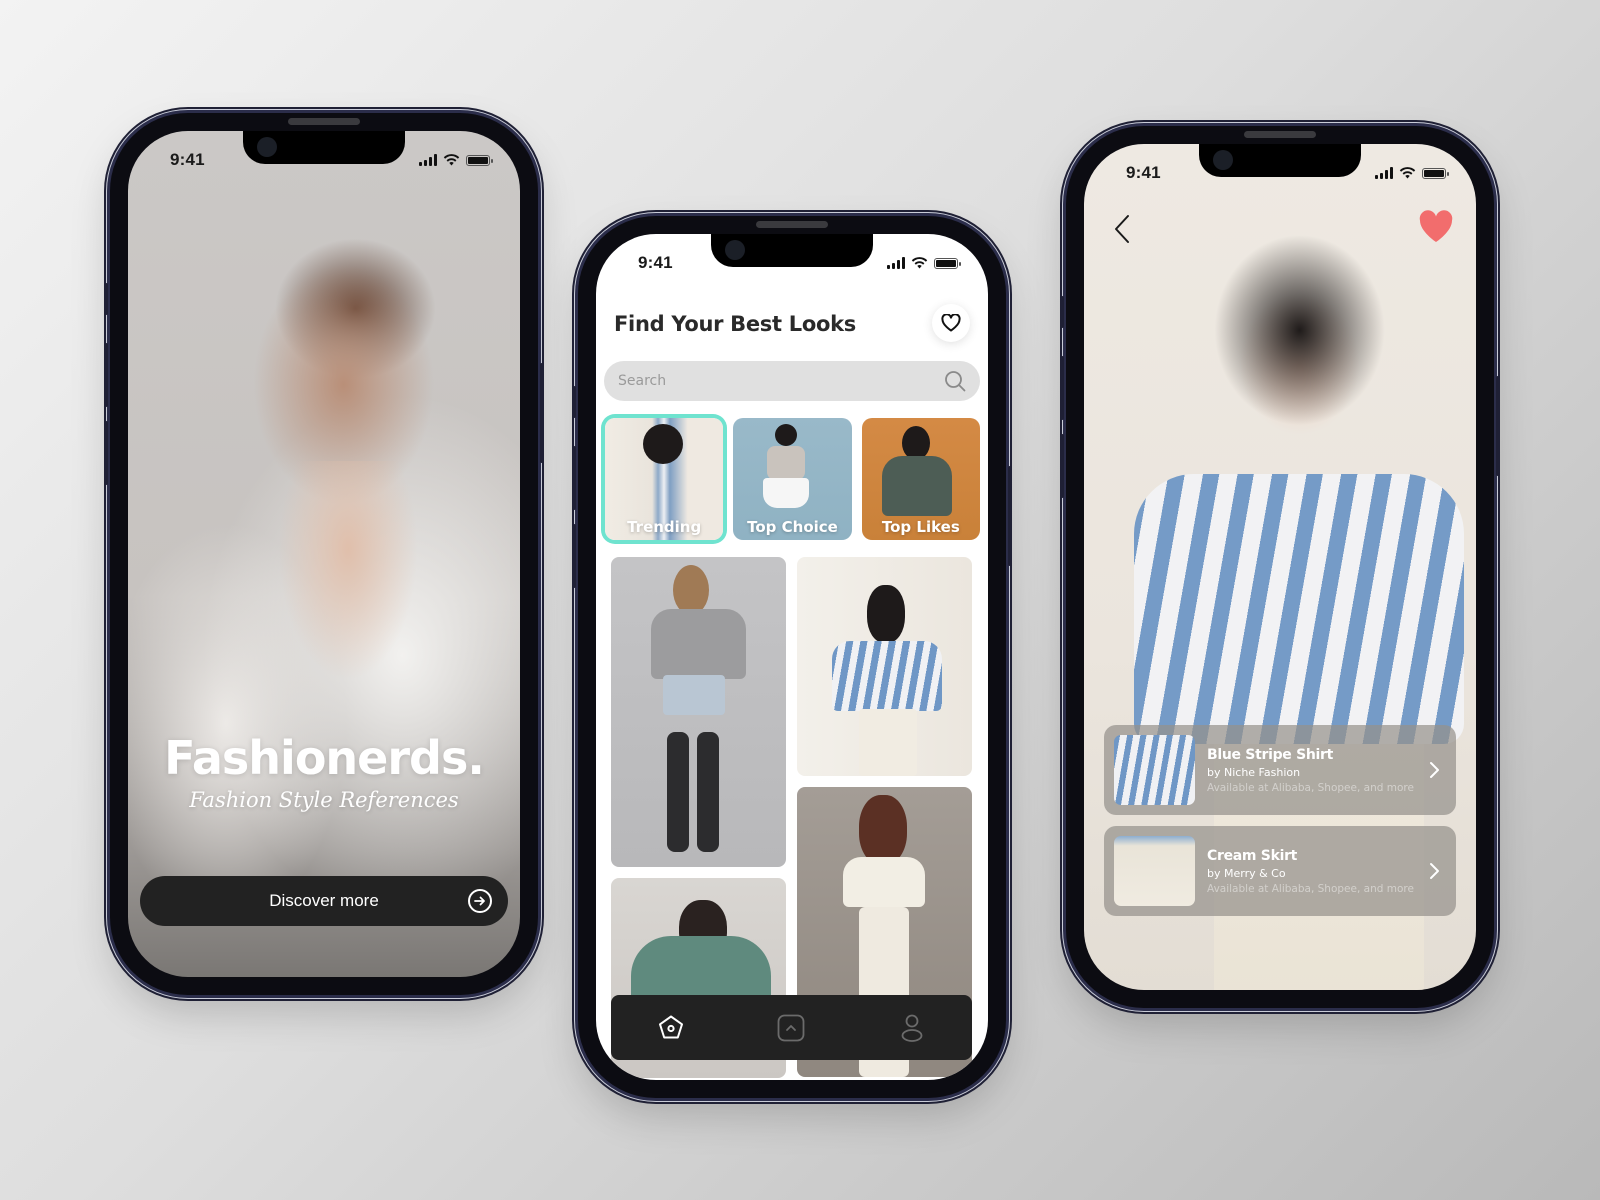 This screenshot has width=1600, height=1200. I want to click on brand-title: Fashionerds., so click(324, 758).